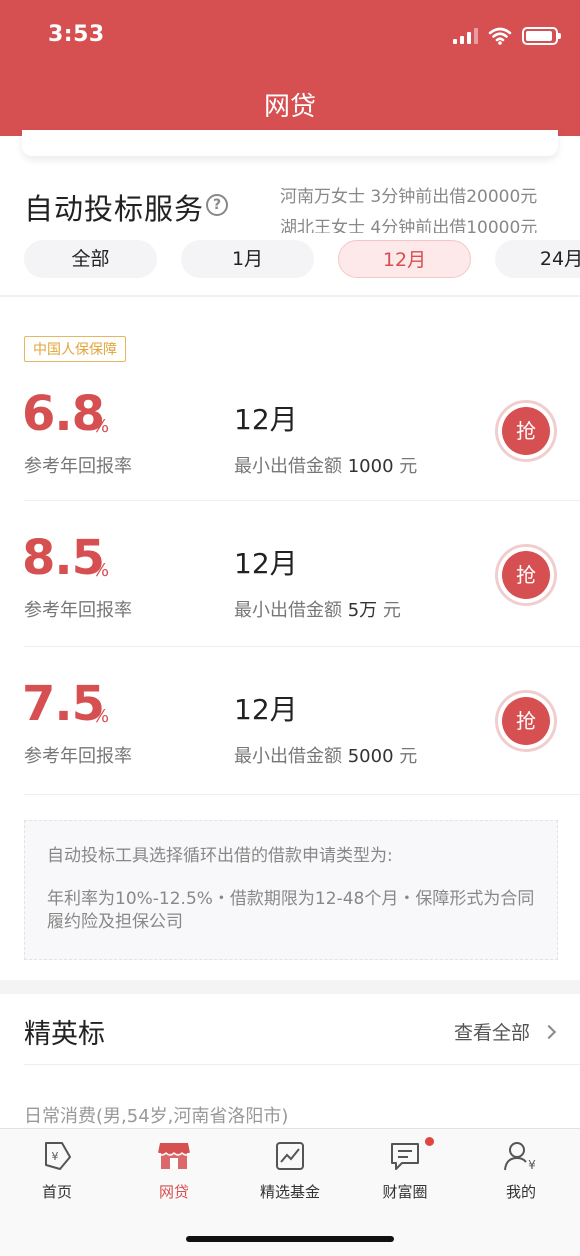 The image size is (580, 1256). Describe the element at coordinates (429, 1141) in the screenshot. I see `notification-dot` at that location.